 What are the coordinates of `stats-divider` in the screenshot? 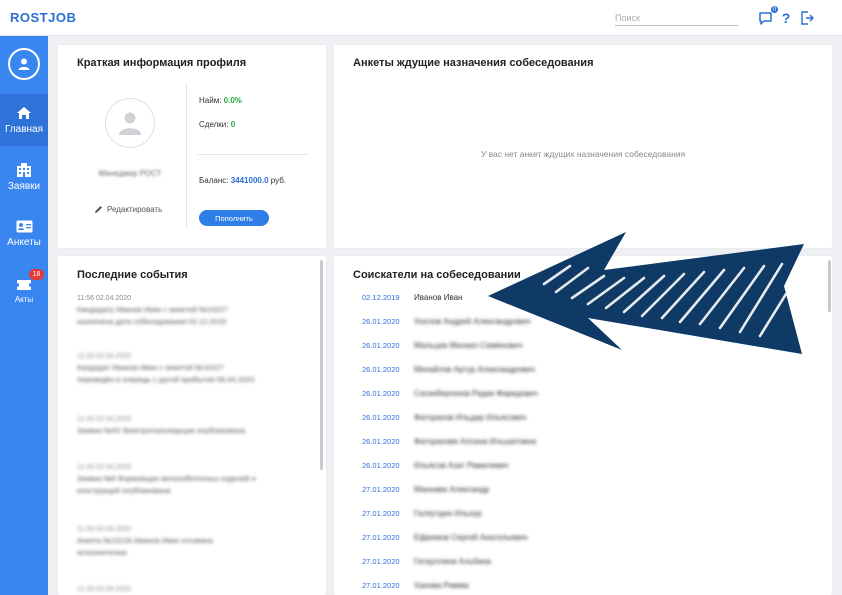 It's located at (253, 154).